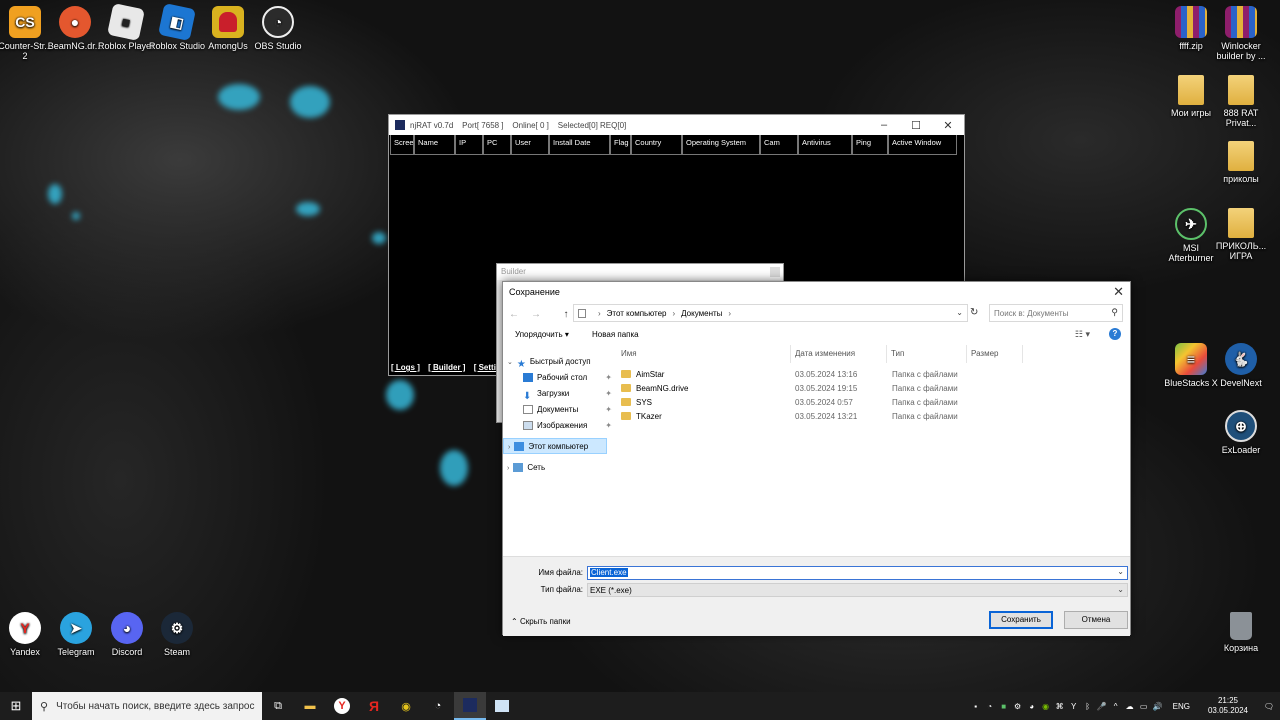 The image size is (1280, 720). I want to click on pin-icon: ✦, so click(608, 409).